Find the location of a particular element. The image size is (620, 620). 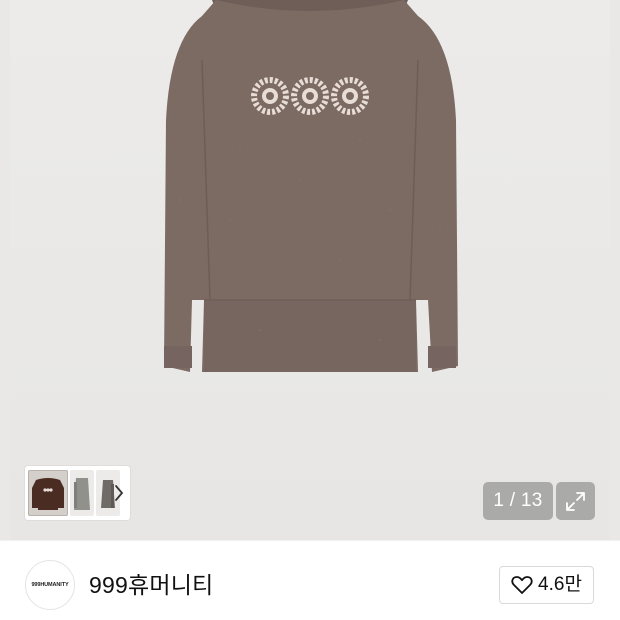

thumbnail-strip is located at coordinates (77, 493).